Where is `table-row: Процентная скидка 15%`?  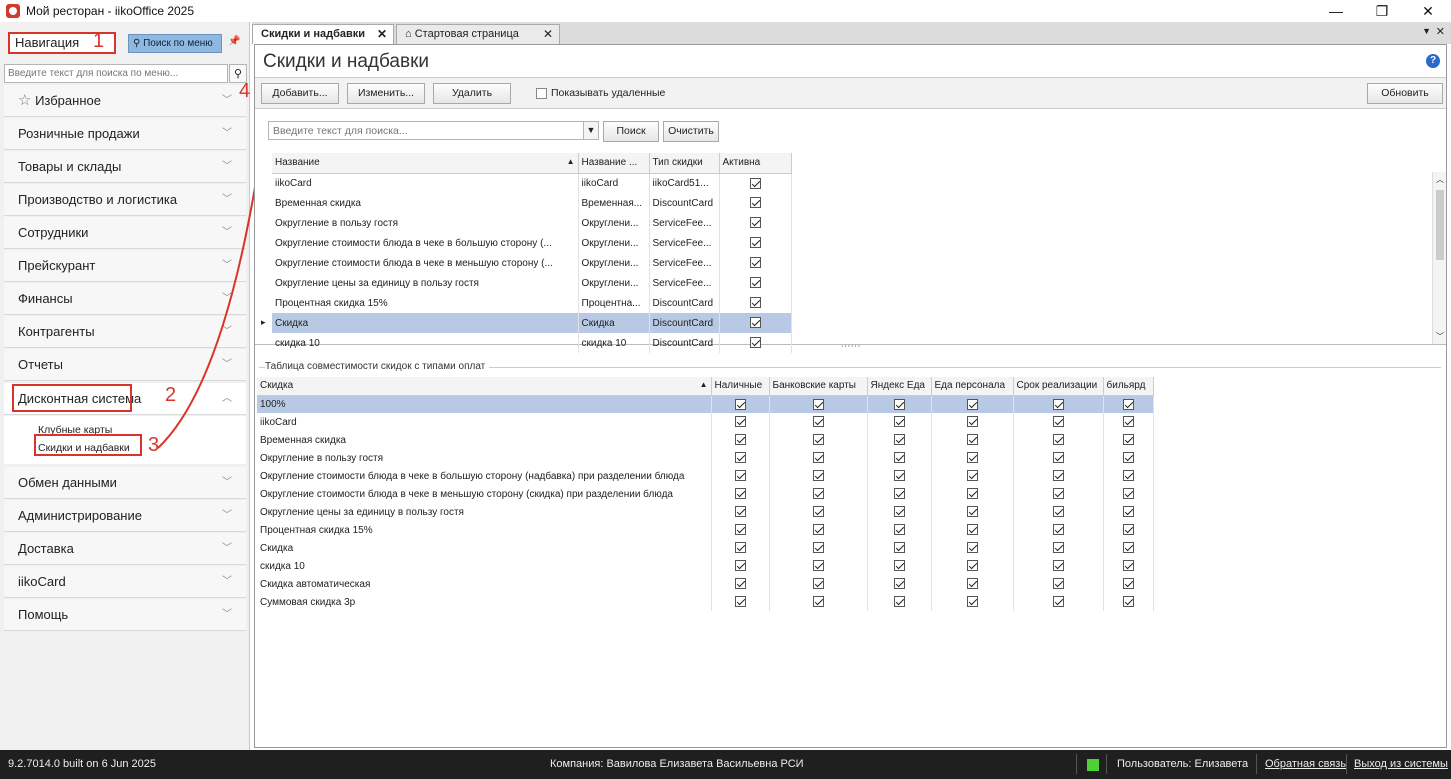
table-row: Процентная скидка 15% is located at coordinates (705, 530).